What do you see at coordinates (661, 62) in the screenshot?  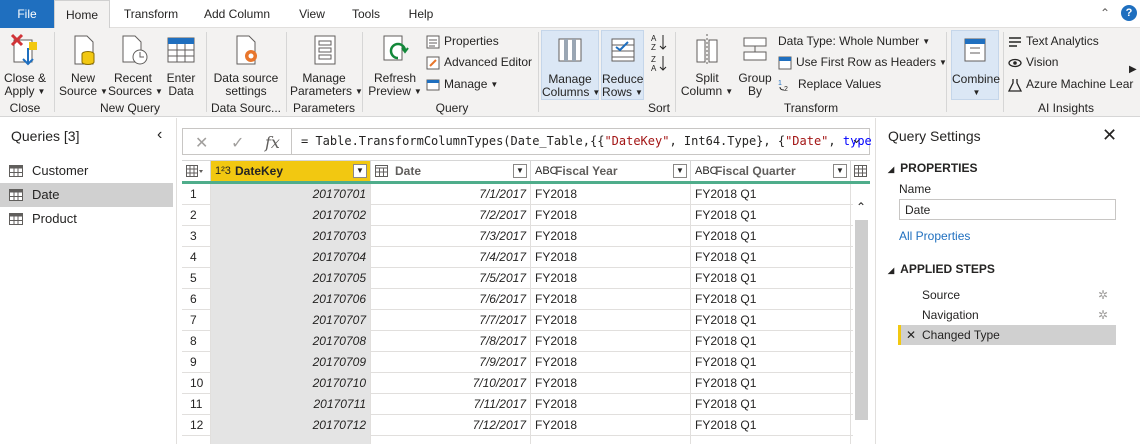 I see `sort-descending-button: ZA` at bounding box center [661, 62].